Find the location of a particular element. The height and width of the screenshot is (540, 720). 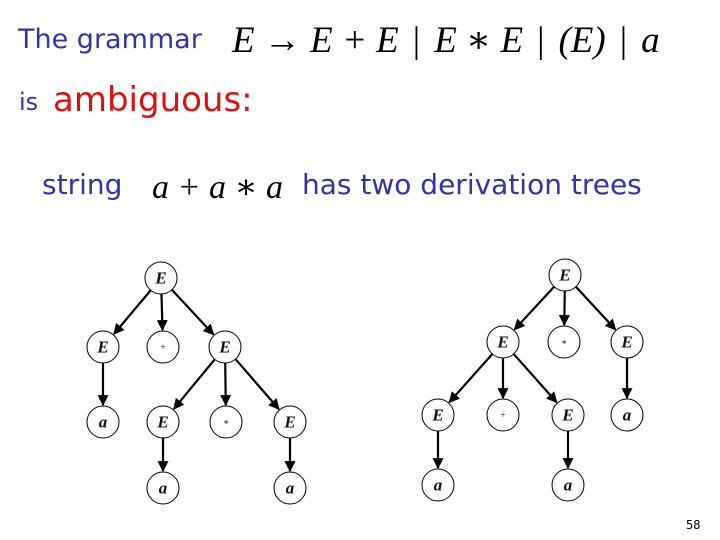

derivation-tree-2: E E ∗ E E + Ea a a is located at coordinates (532, 380).